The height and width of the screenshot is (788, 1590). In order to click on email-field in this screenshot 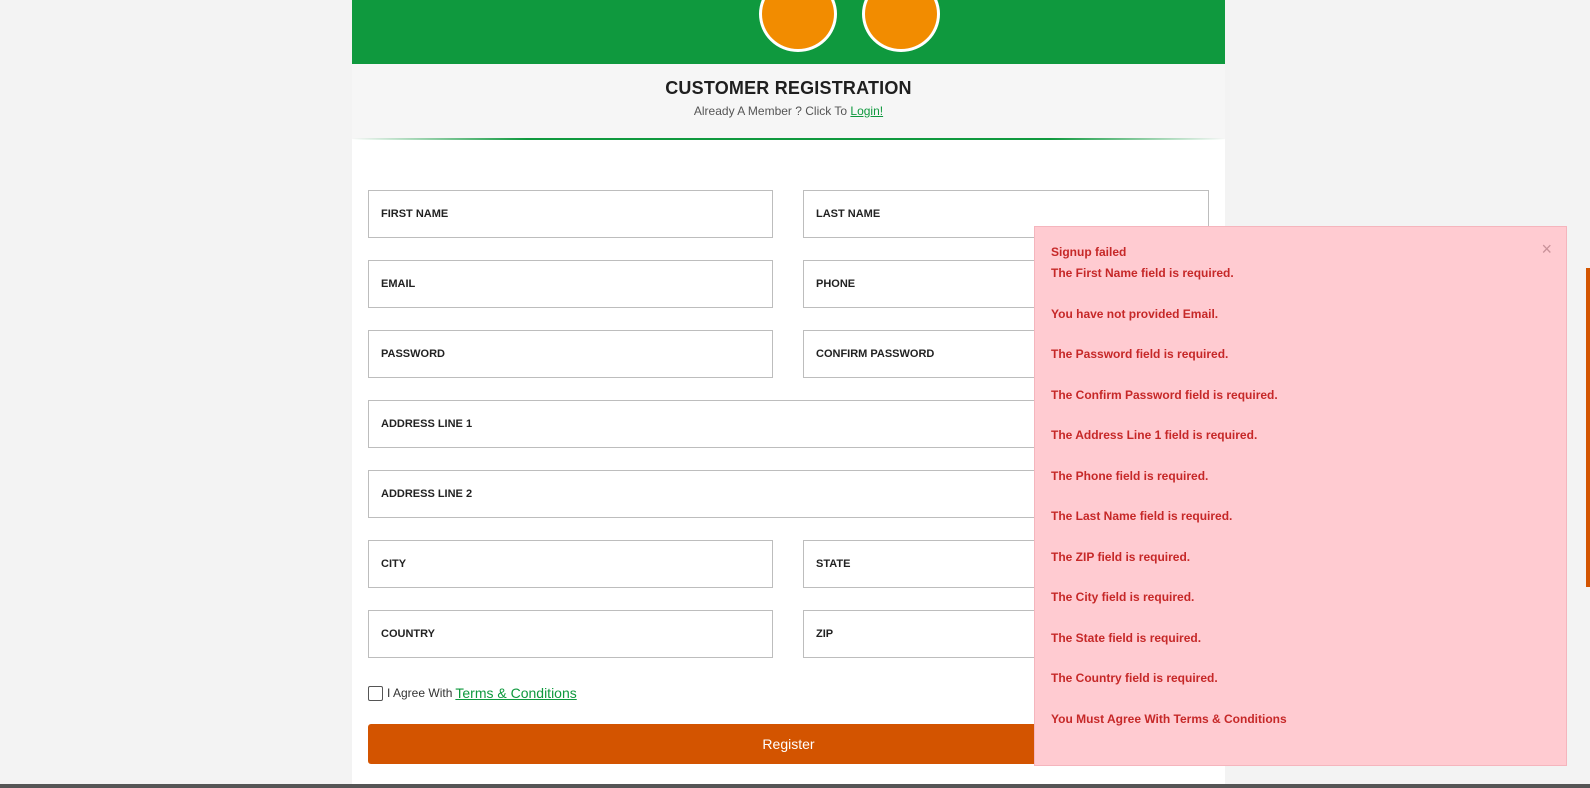, I will do `click(570, 284)`.